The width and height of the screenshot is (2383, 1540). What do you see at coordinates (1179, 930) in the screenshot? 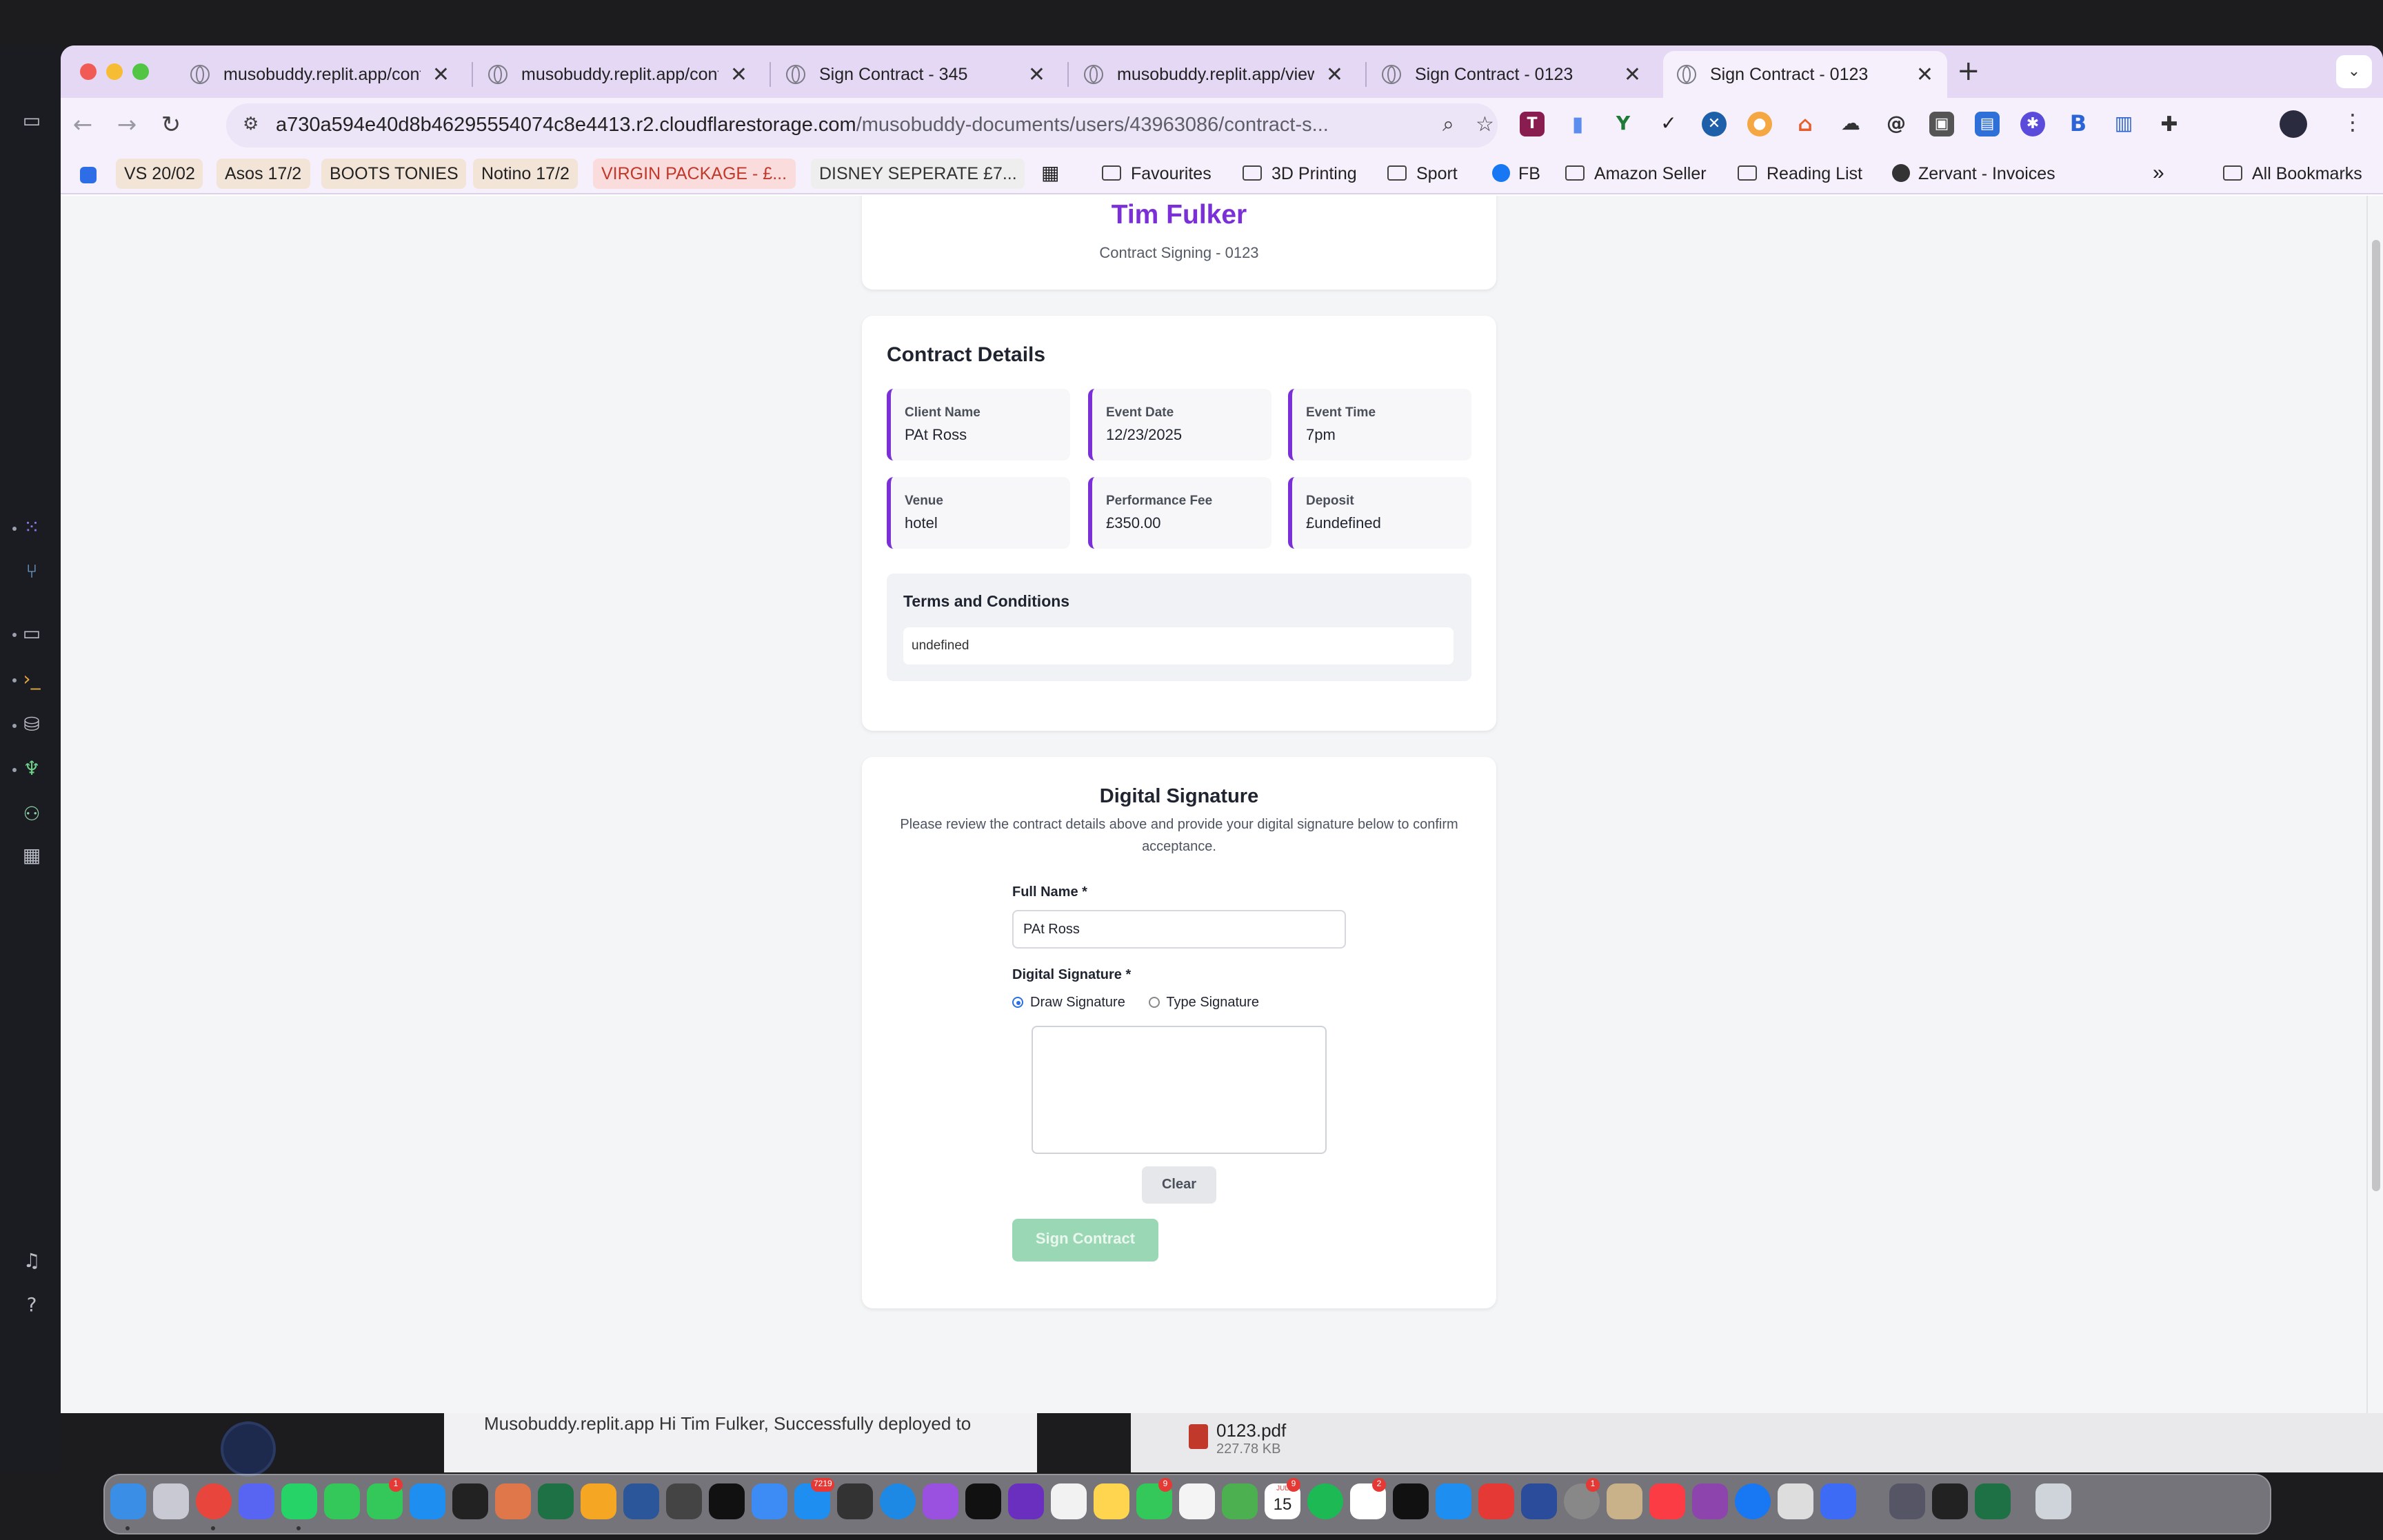
I see `full-name-input` at bounding box center [1179, 930].